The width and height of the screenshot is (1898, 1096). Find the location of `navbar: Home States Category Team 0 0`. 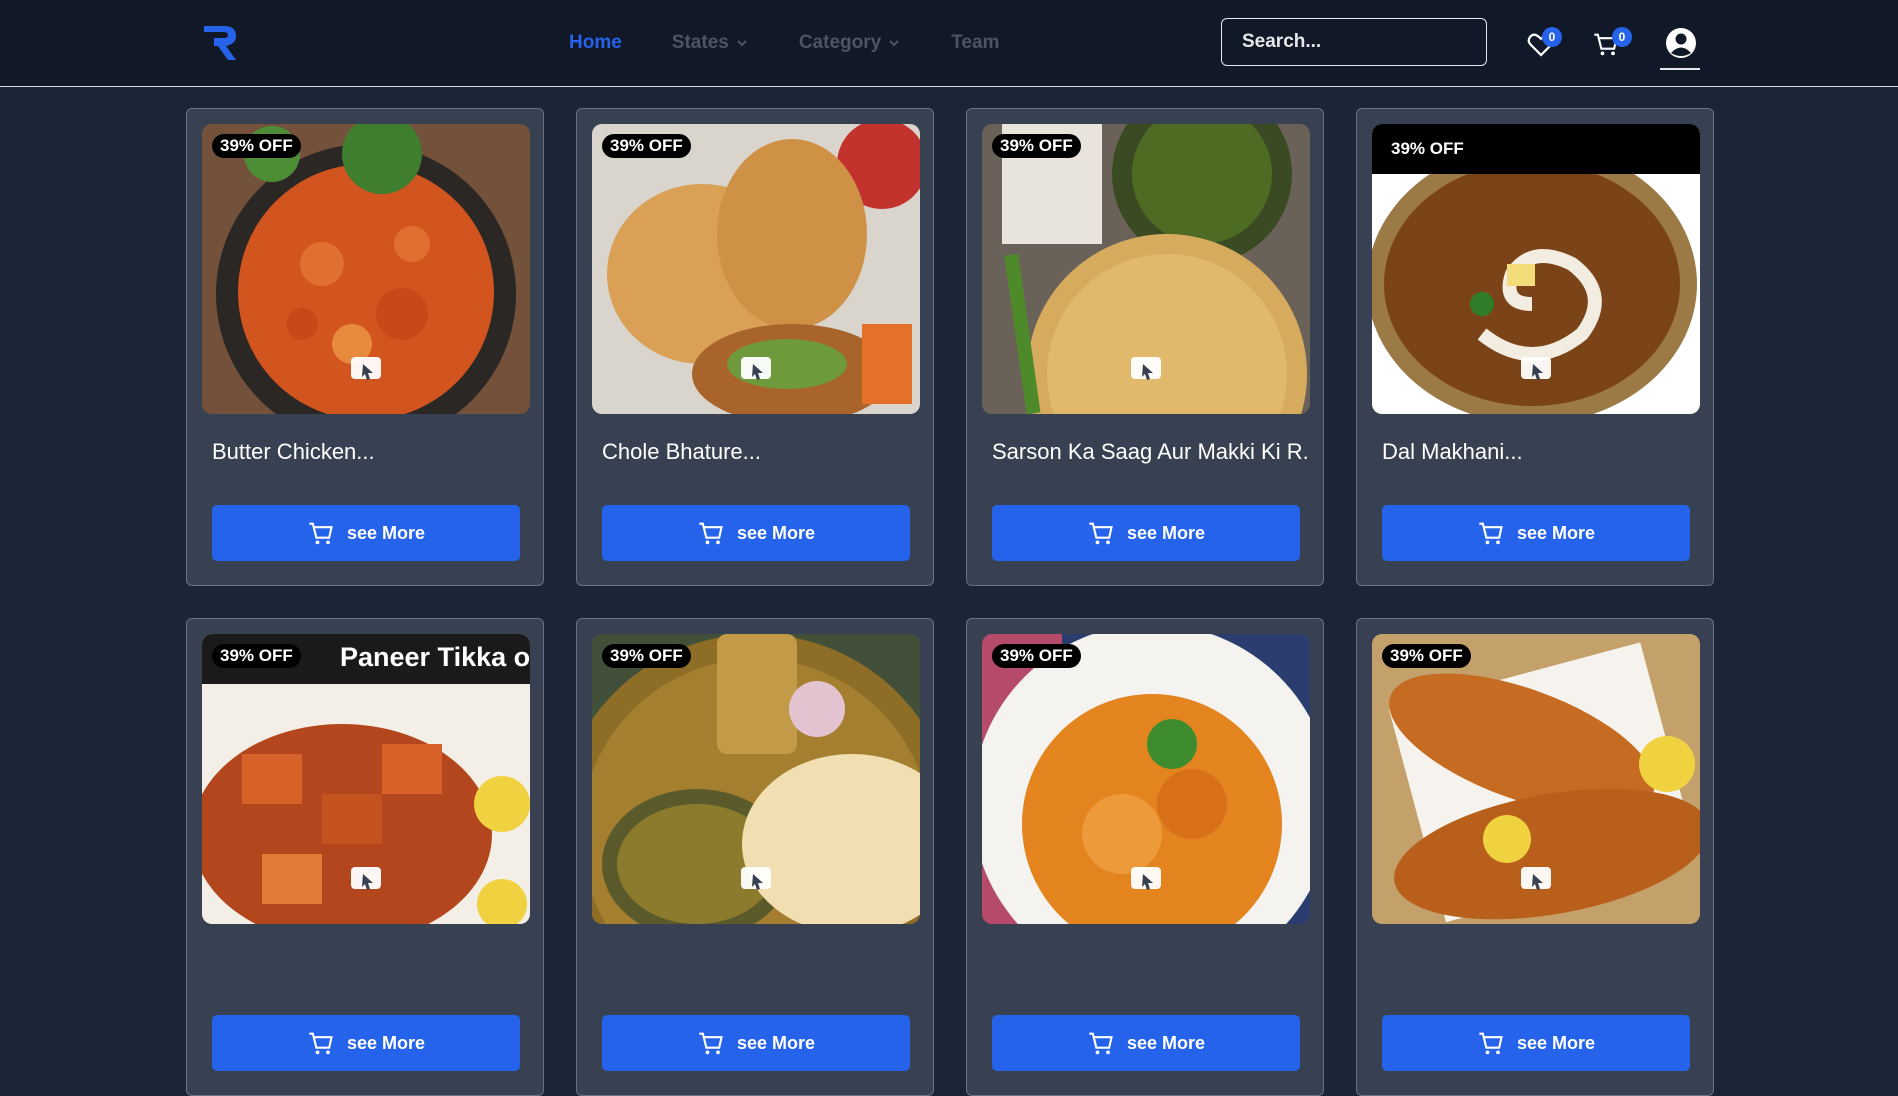

navbar: Home States Category Team 0 0 is located at coordinates (949, 43).